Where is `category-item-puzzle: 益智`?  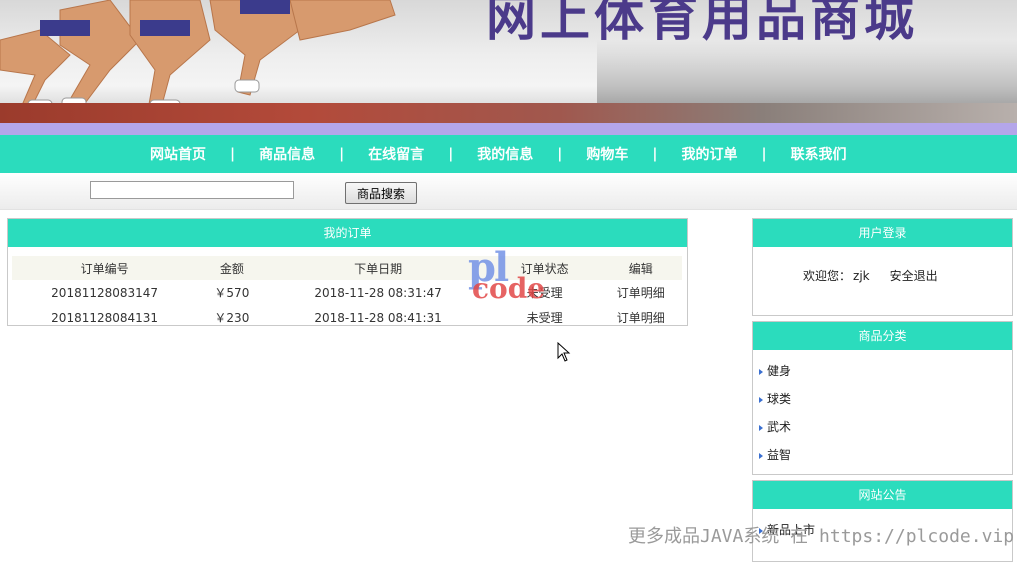 category-item-puzzle: 益智 is located at coordinates (775, 460).